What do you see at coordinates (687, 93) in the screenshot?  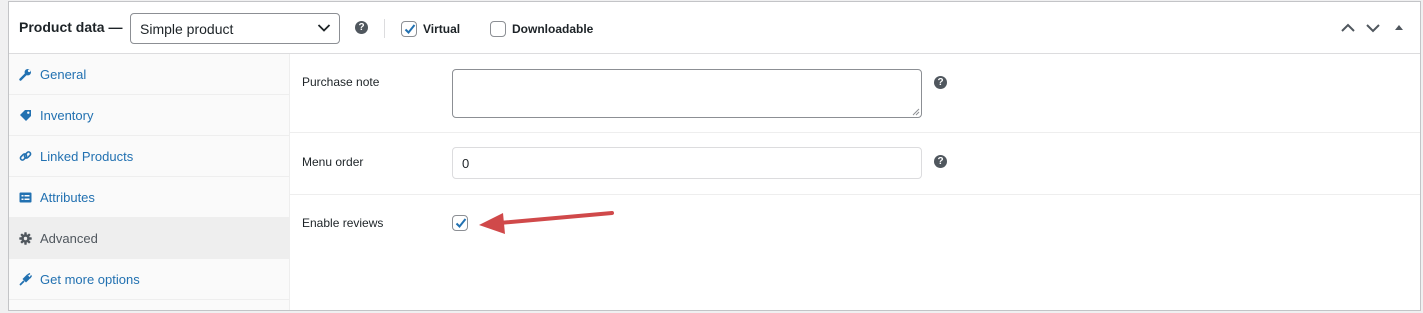 I see `purchase-note-textarea` at bounding box center [687, 93].